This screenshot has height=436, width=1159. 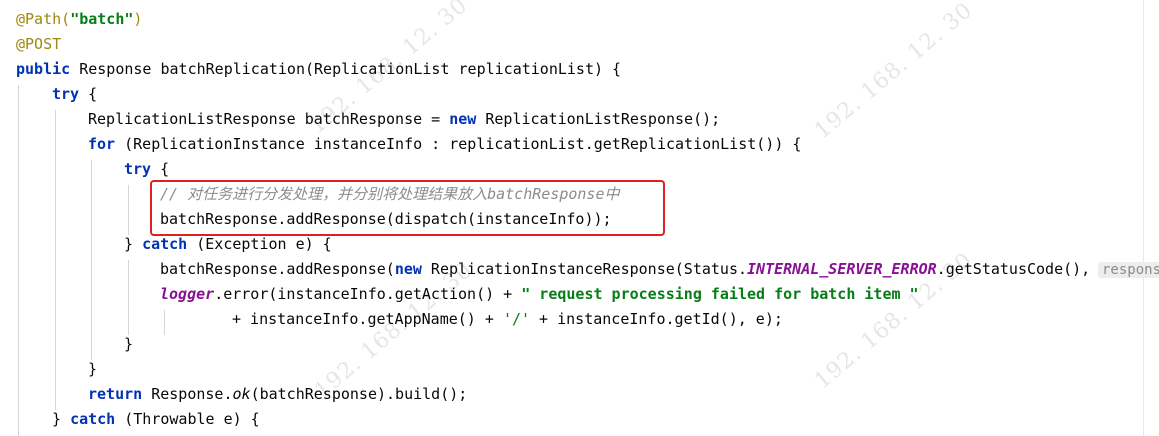 I want to click on keyword: public, so click(x=43, y=69).